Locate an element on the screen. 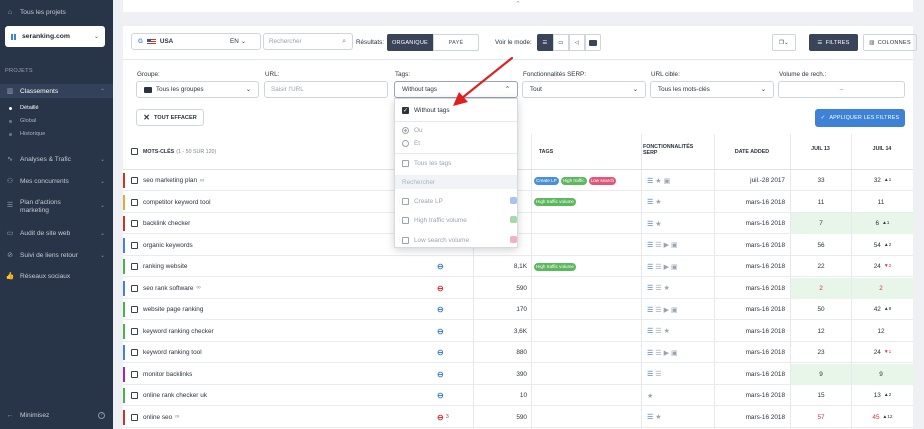 The width and height of the screenshot is (924, 429). project-selector: seranking.com ⌄ is located at coordinates (55, 36).